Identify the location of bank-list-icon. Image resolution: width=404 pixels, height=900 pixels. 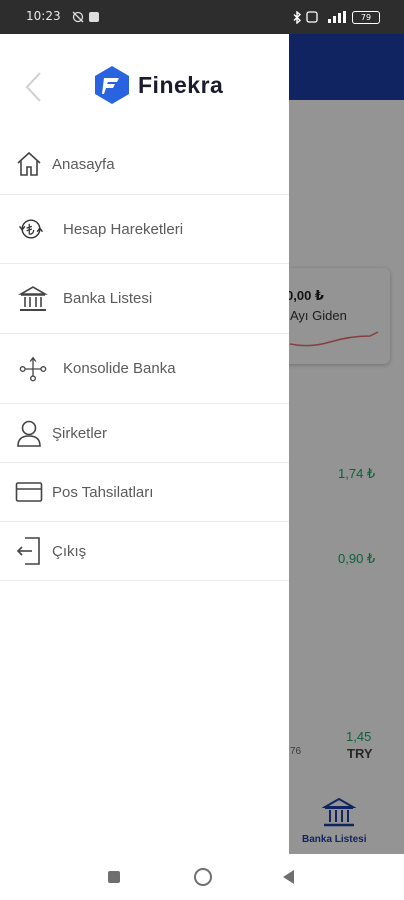
(33, 299).